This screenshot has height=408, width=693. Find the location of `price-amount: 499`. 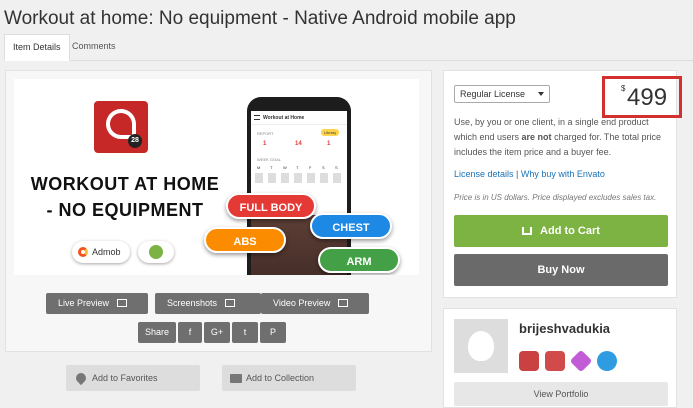

price-amount: 499 is located at coordinates (647, 97).